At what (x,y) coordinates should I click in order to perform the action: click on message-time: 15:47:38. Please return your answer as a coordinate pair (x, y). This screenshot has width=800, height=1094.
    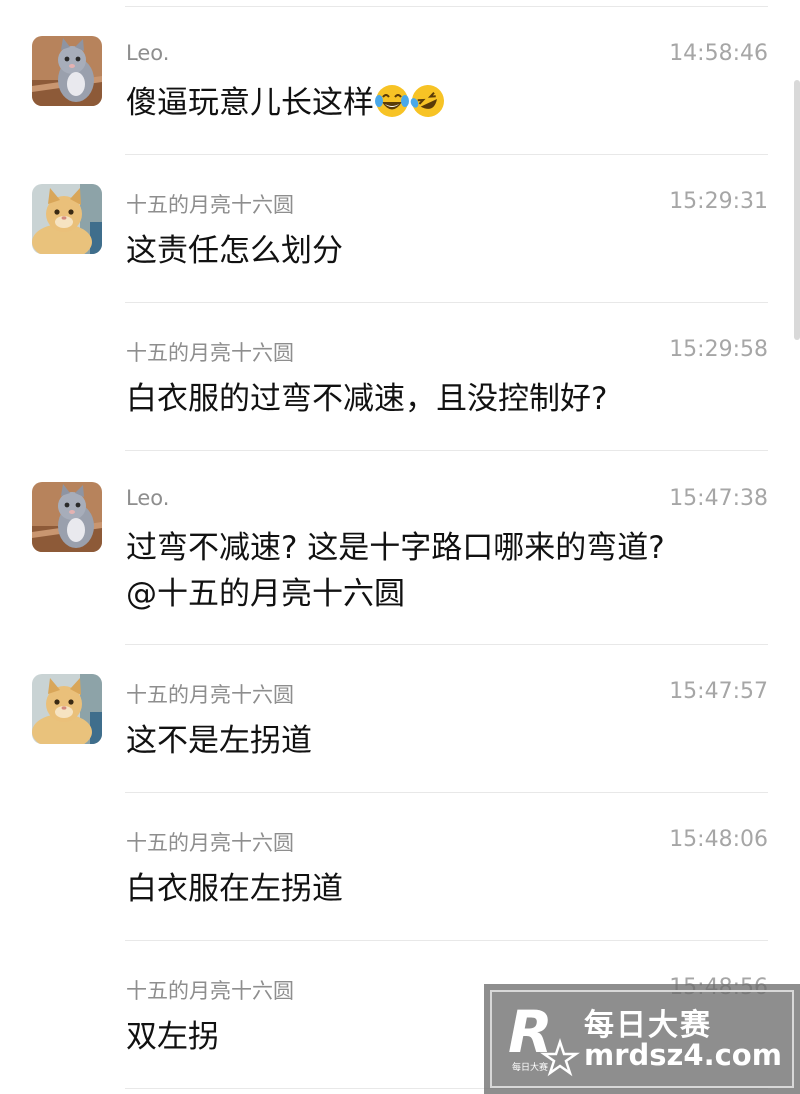
    Looking at the image, I should click on (718, 498).